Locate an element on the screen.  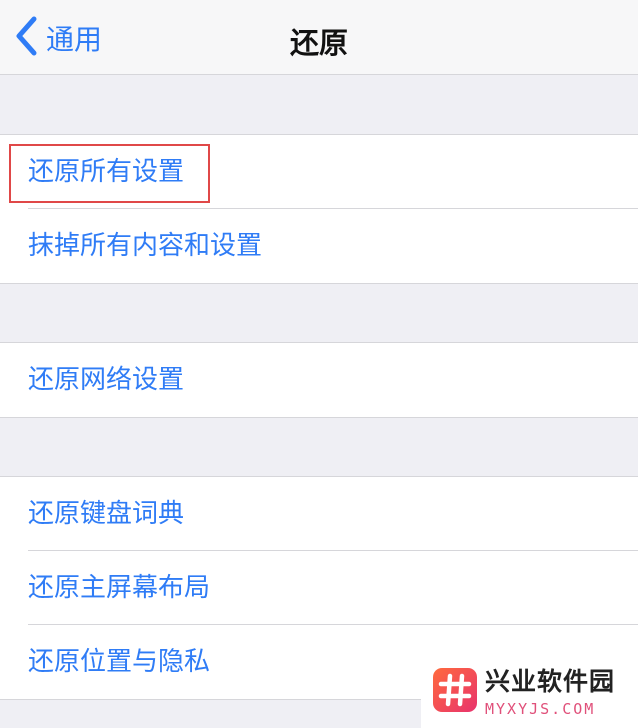
cell-label: 还原键盘词典 is located at coordinates (106, 514).